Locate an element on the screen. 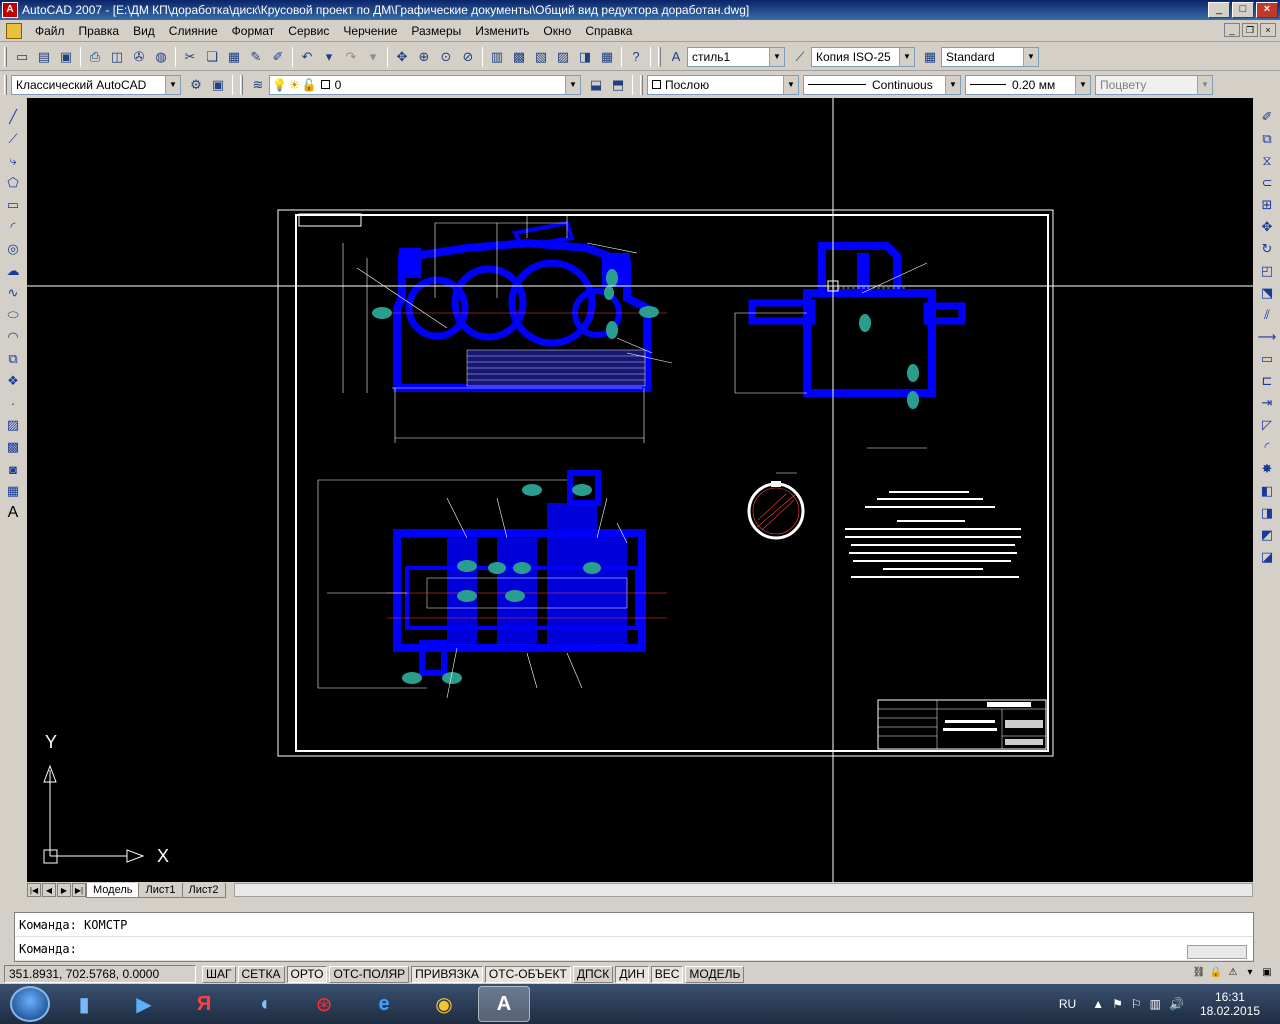  text-style-icon: A is located at coordinates (676, 57).